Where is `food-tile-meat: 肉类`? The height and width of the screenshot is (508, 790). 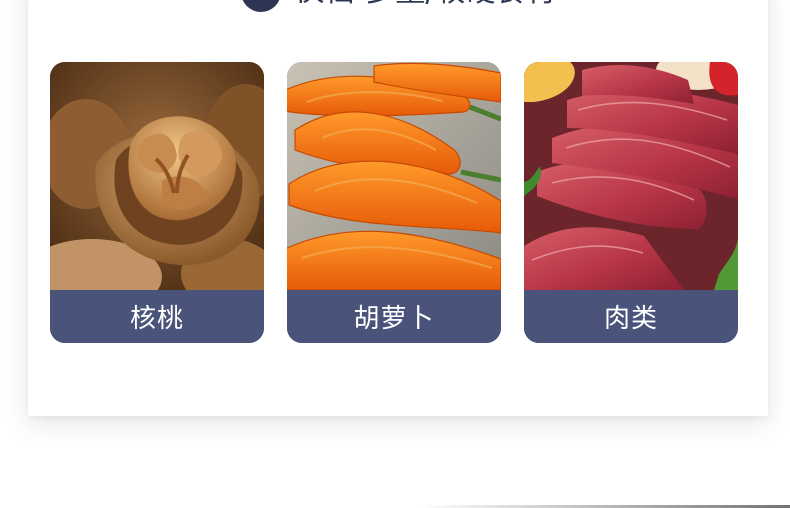 food-tile-meat: 肉类 is located at coordinates (631, 202).